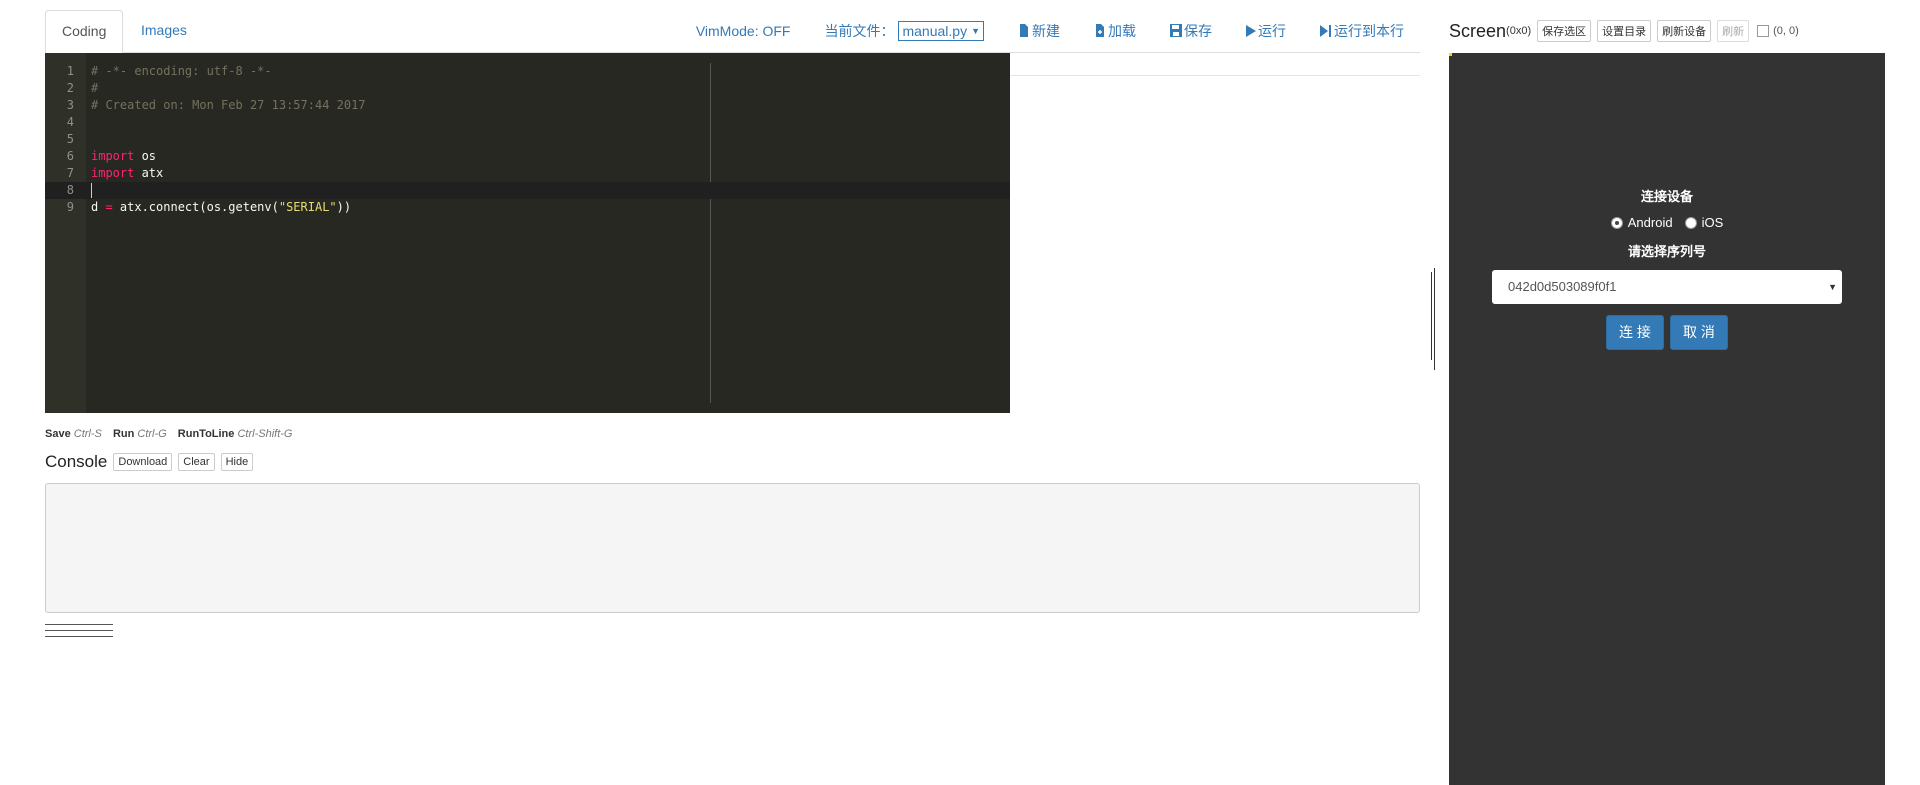 The width and height of the screenshot is (1920, 785). Describe the element at coordinates (1667, 287) in the screenshot. I see `serial-select: 042d0d503089f0f1 ▼` at that location.